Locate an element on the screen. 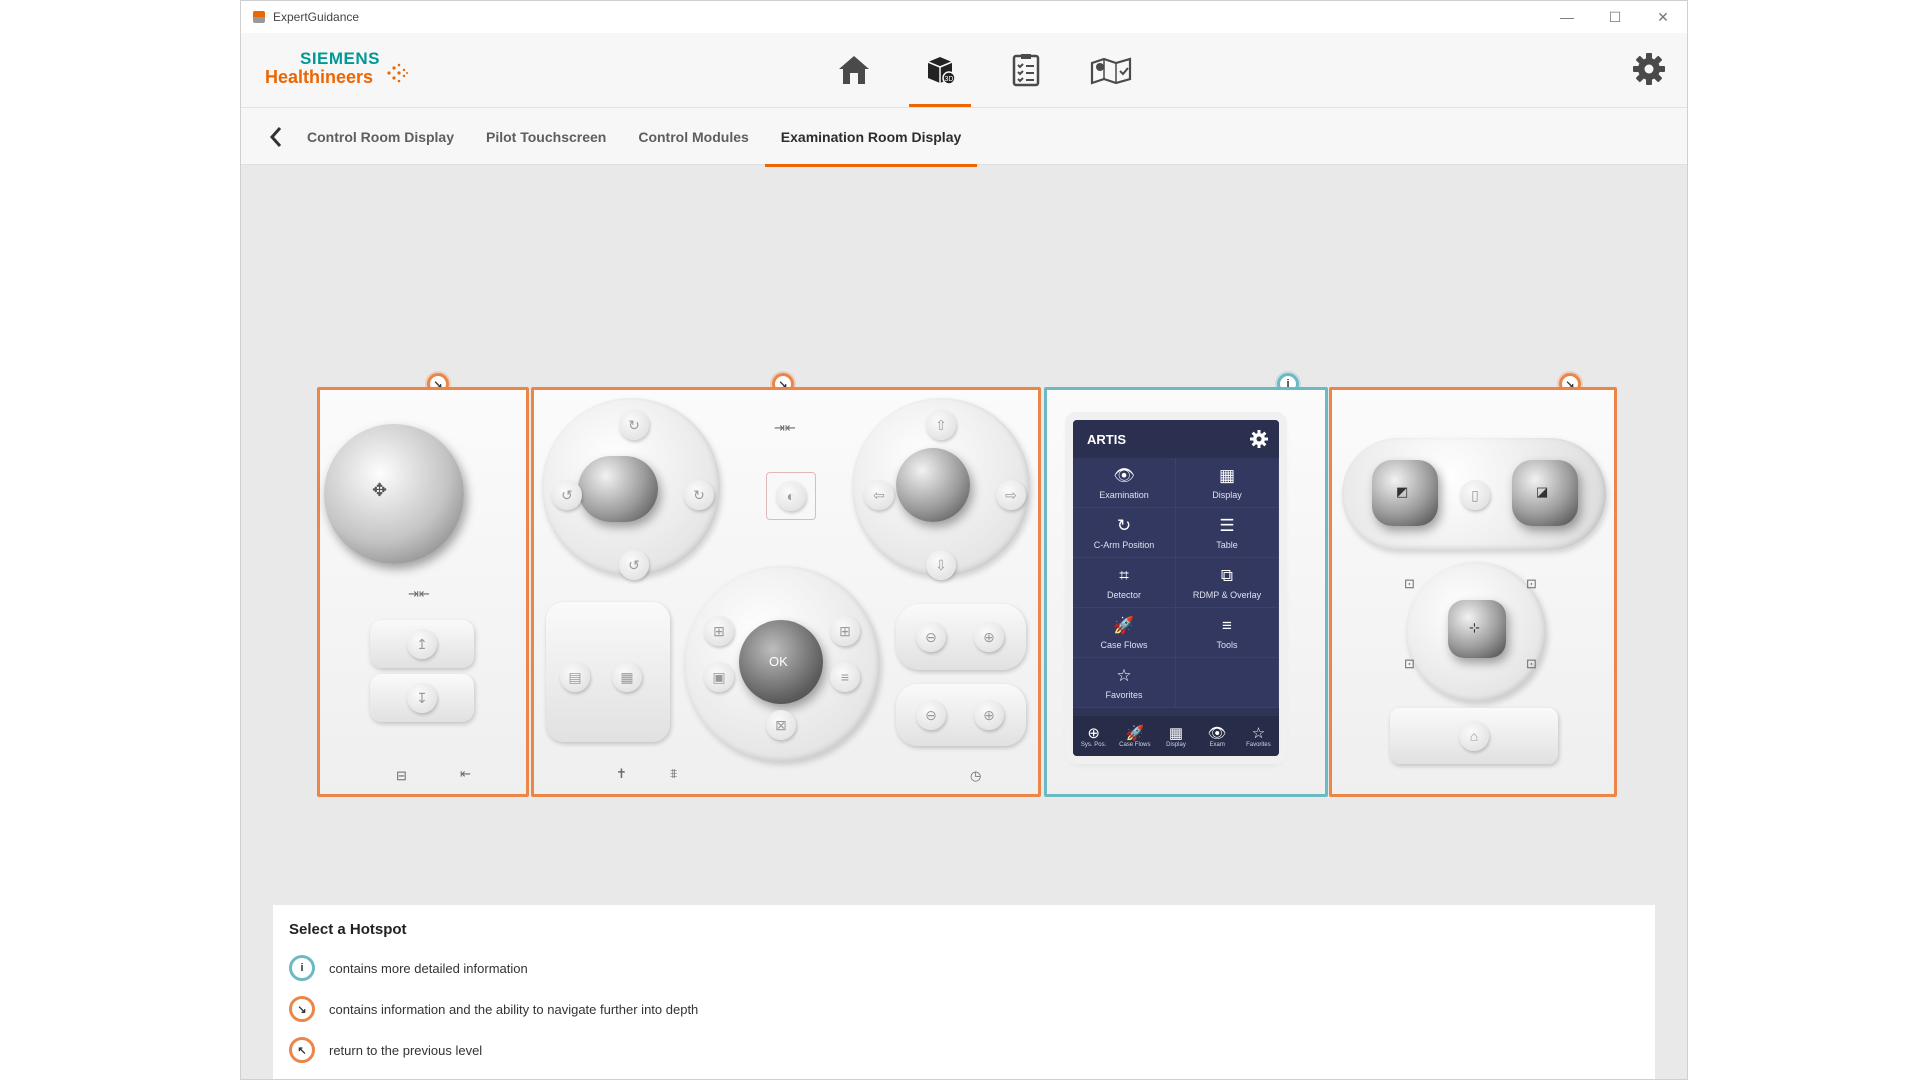 The width and height of the screenshot is (1920, 1080). tile-table: ☰ Table is located at coordinates (1227, 533).